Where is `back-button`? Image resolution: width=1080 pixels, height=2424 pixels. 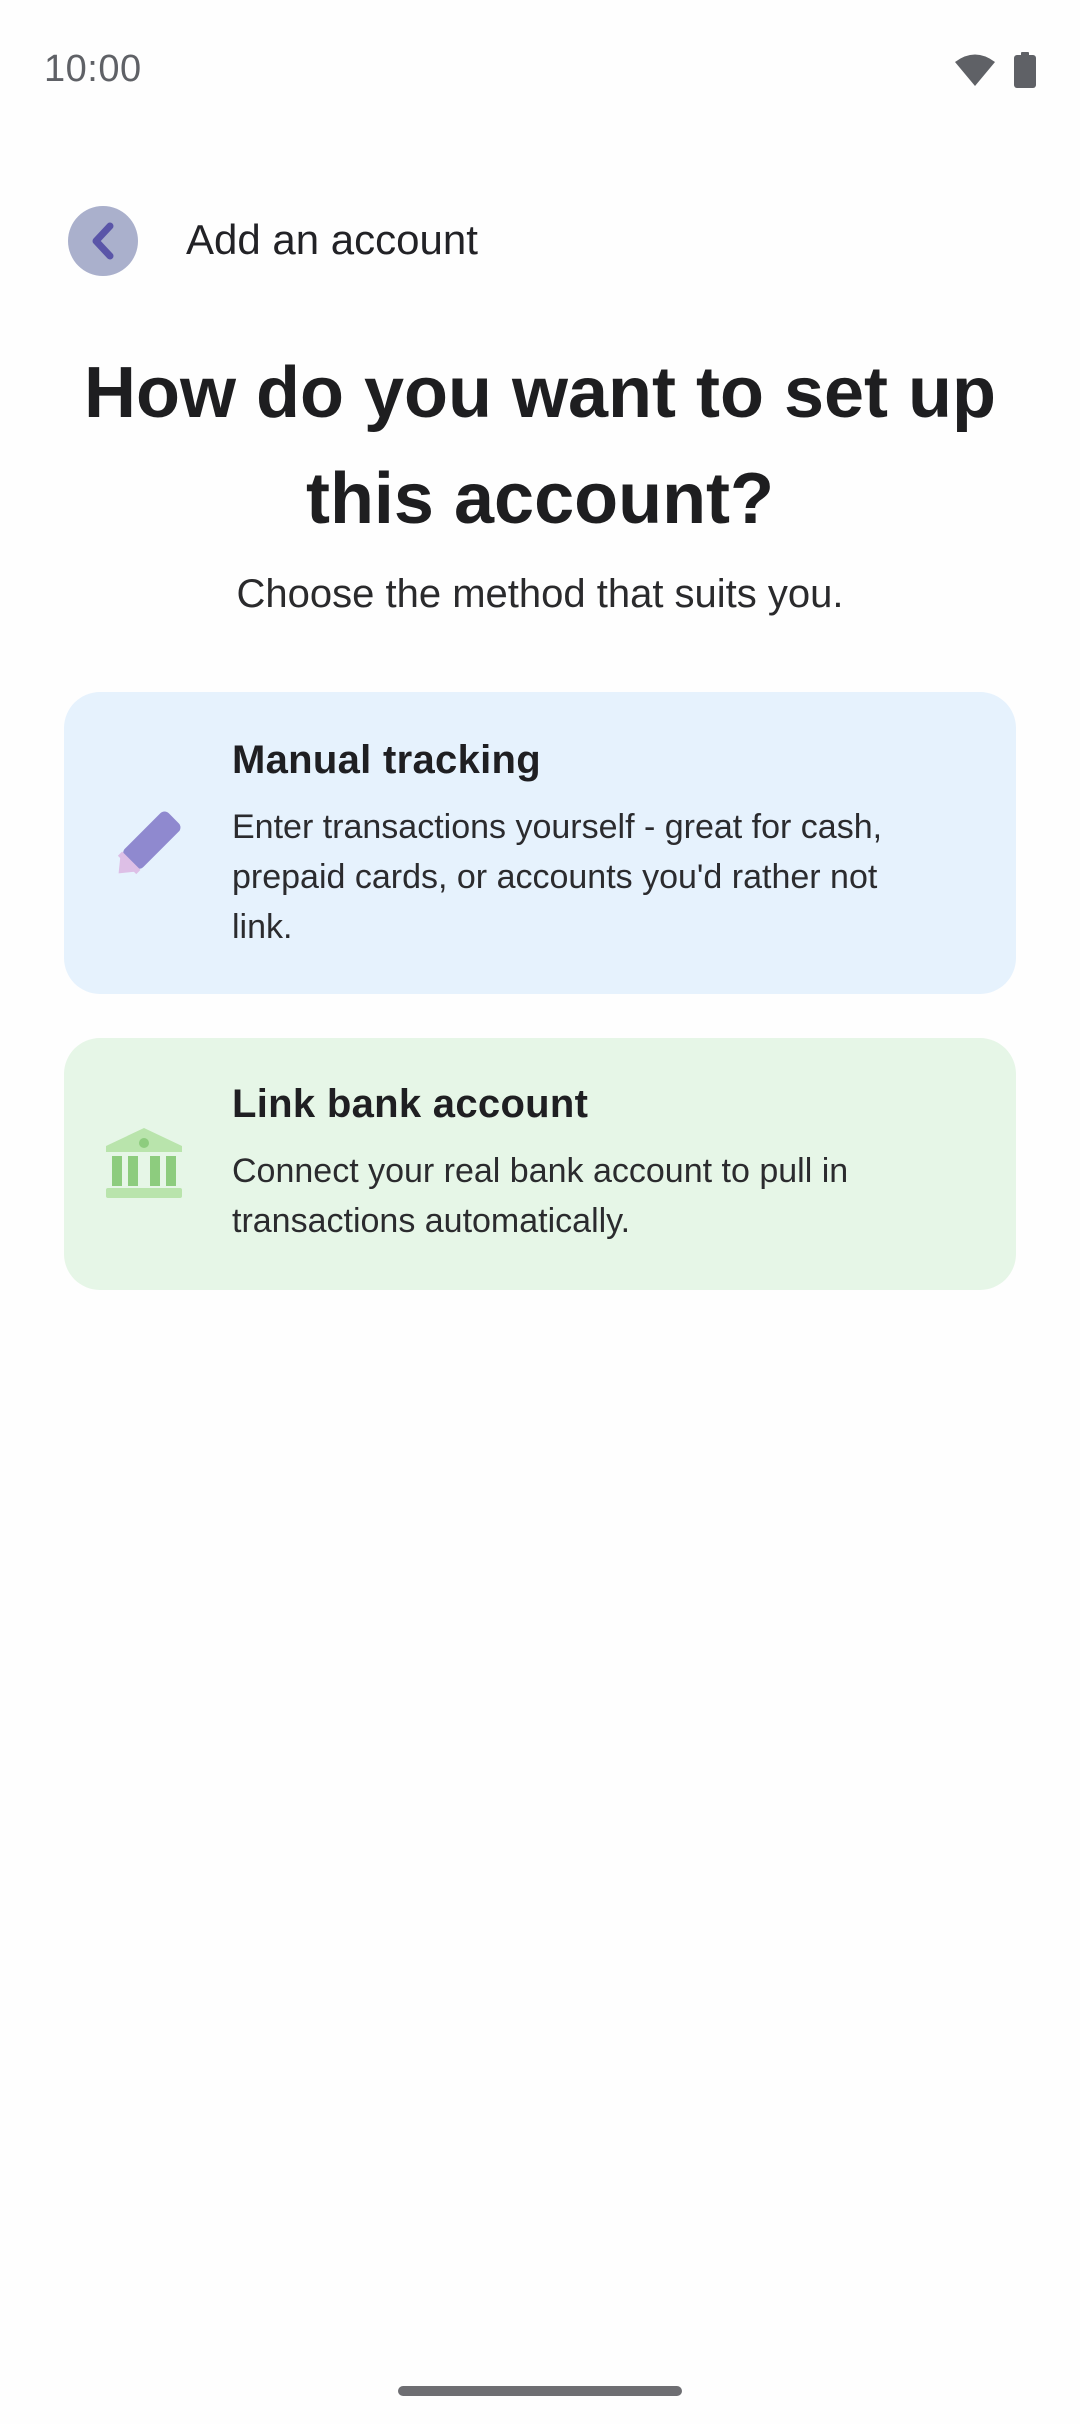
back-button is located at coordinates (103, 241).